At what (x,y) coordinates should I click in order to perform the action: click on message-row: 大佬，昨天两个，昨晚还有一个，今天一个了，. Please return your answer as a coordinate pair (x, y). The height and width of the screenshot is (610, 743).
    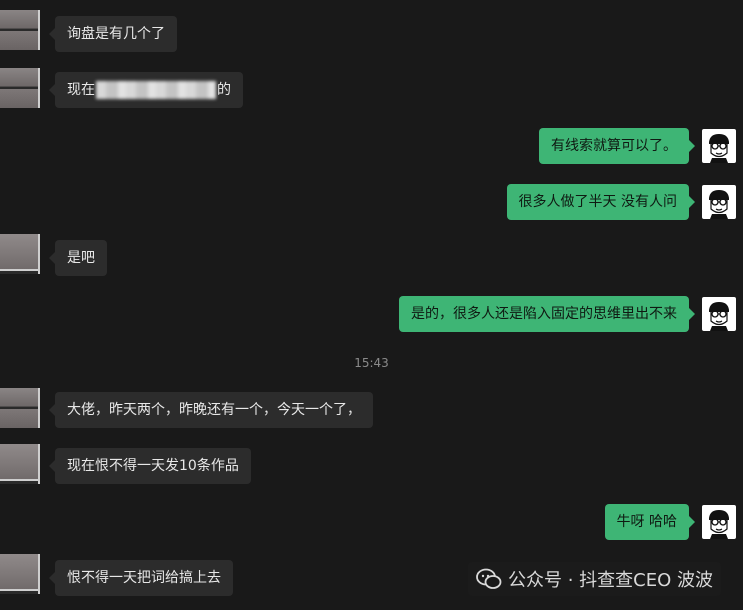
    Looking at the image, I should click on (200, 410).